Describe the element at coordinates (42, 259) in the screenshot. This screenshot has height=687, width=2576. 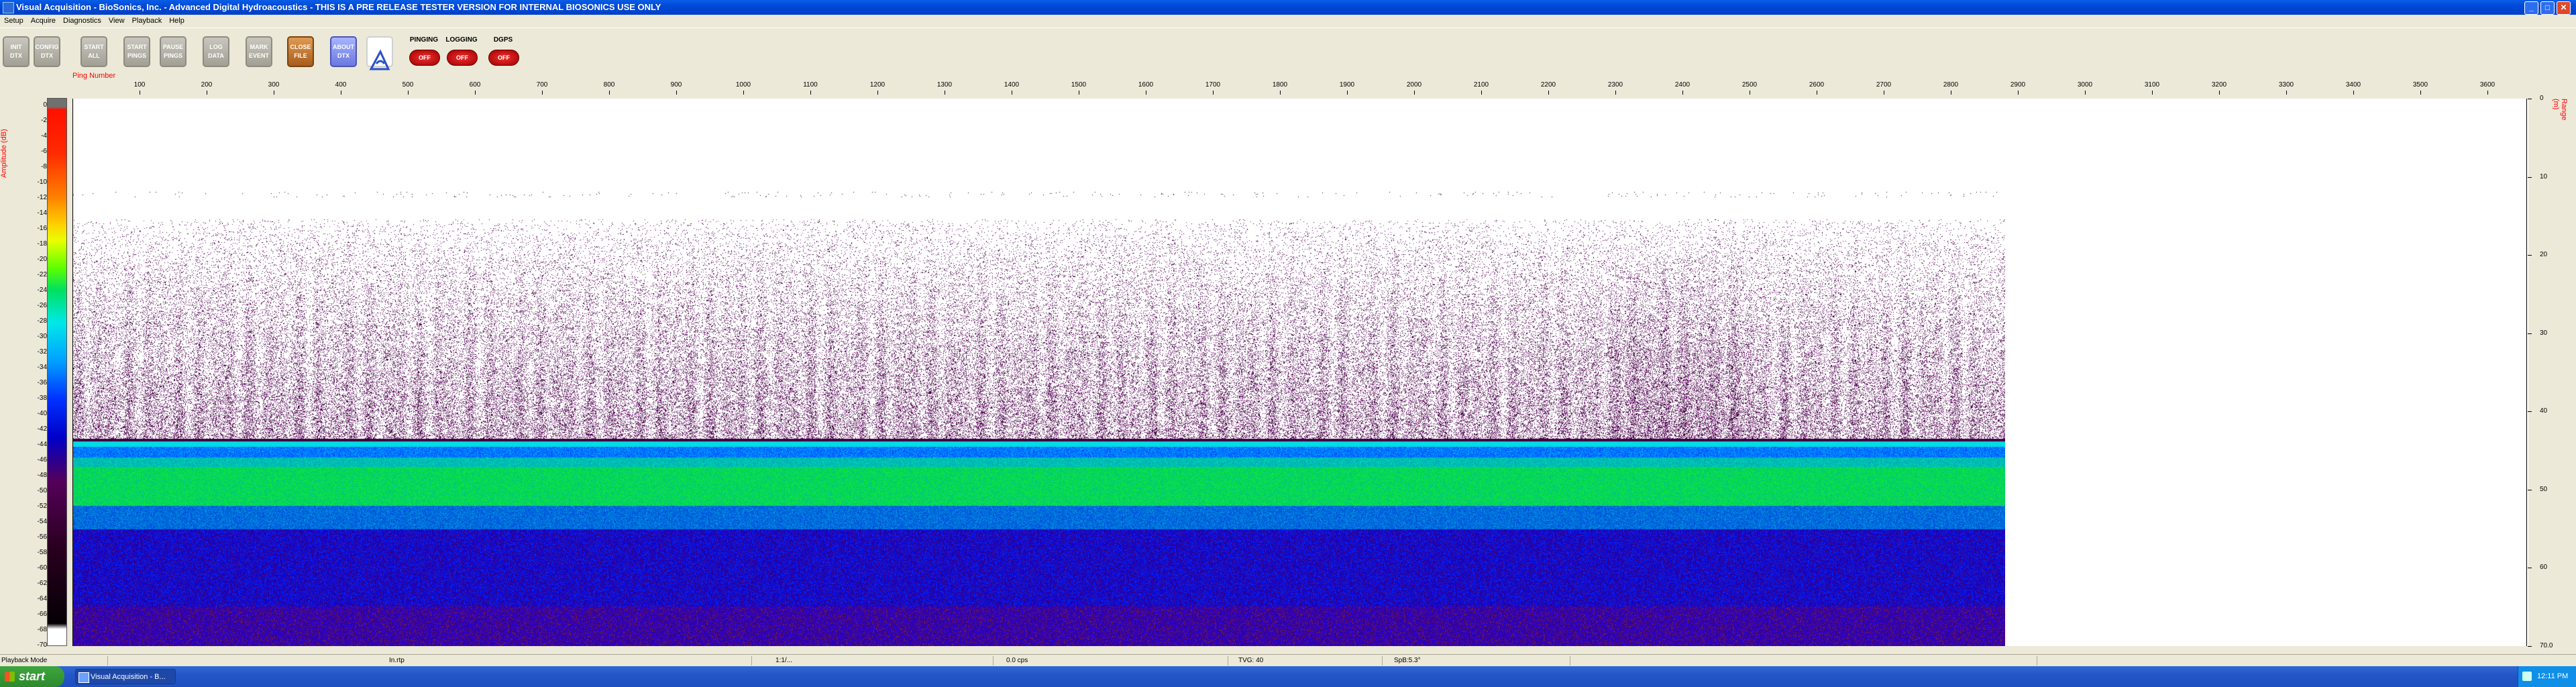
I see `amplitude-tick-label: -20` at that location.